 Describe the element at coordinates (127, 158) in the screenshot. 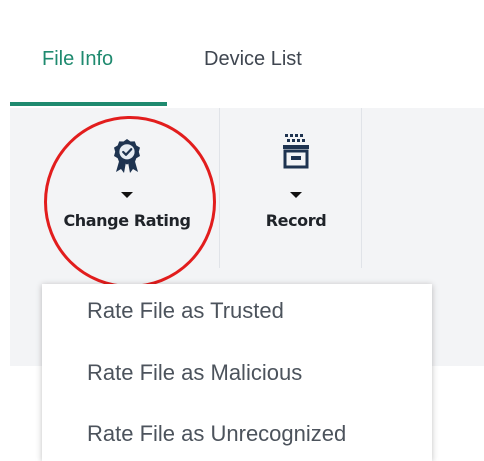

I see `award-badge-icon` at that location.